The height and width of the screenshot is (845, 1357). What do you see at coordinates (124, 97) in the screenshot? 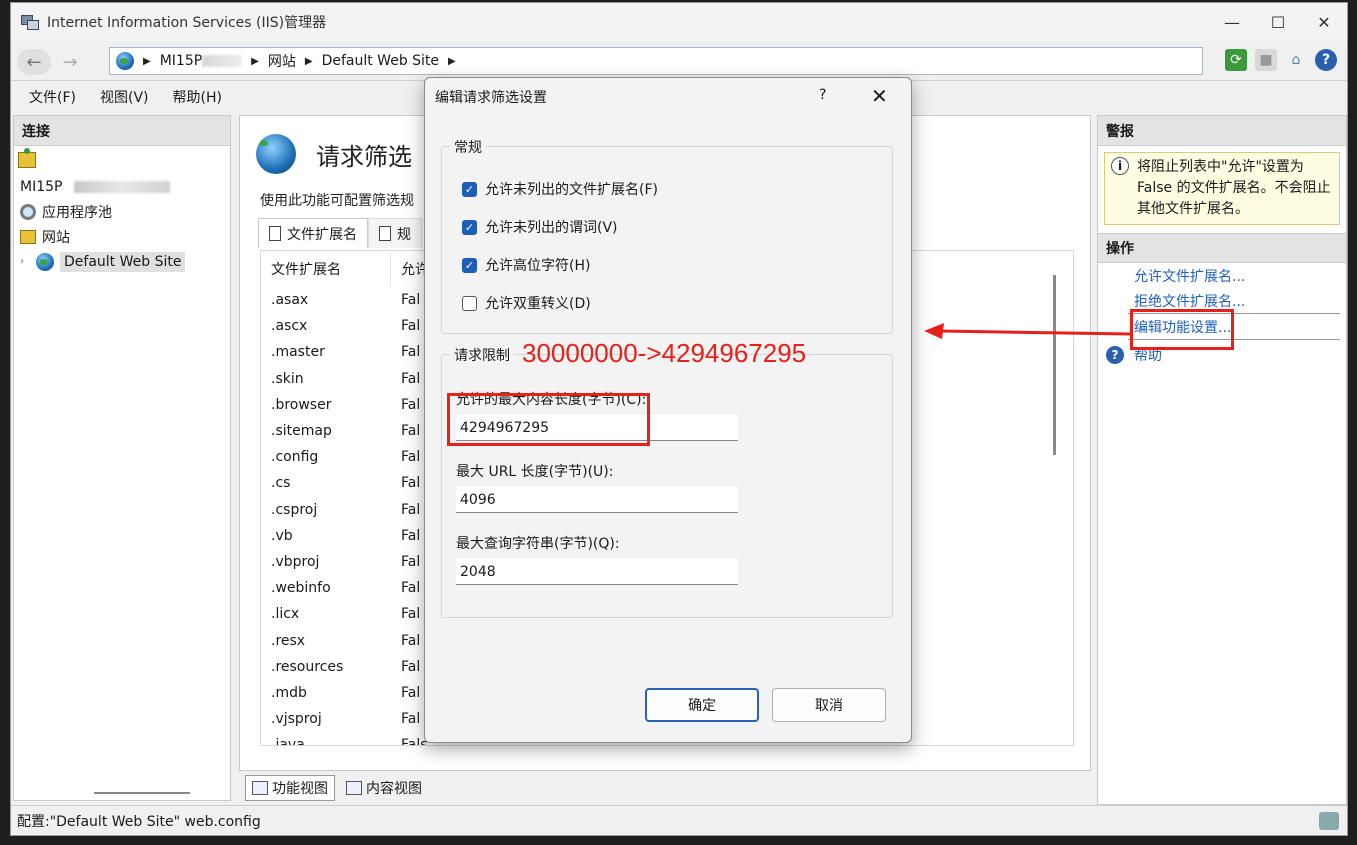
I see `menu-view: 视图(V)` at bounding box center [124, 97].